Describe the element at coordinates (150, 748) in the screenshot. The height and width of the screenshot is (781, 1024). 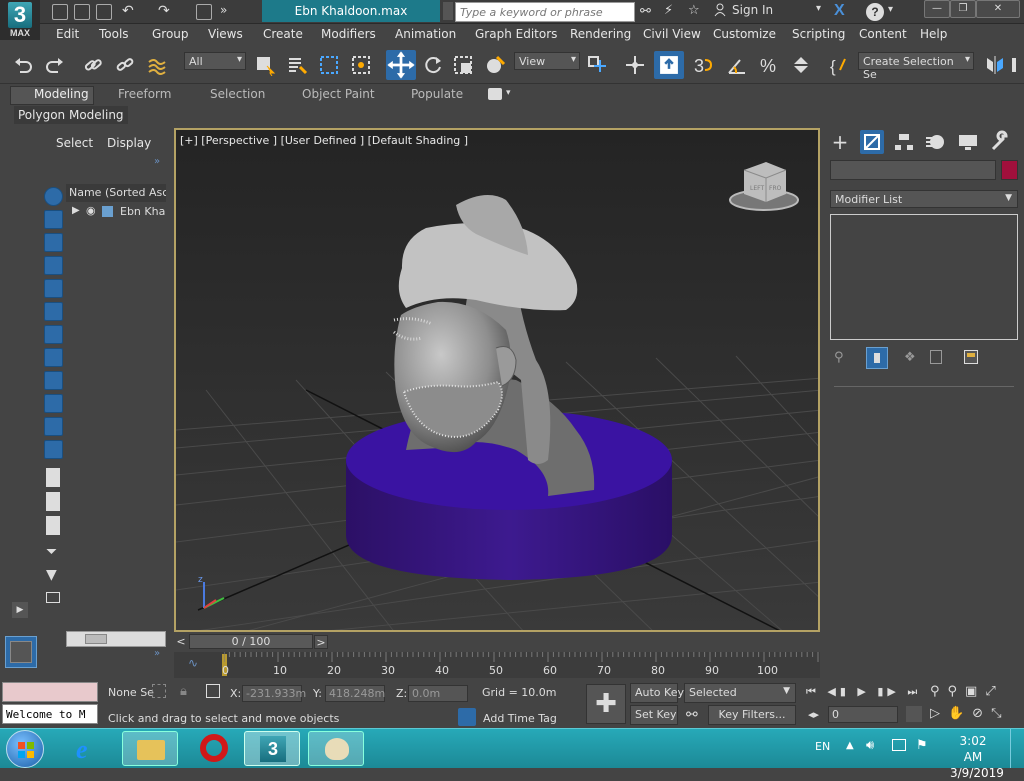
I see `file-explorer-taskbar-icon` at that location.